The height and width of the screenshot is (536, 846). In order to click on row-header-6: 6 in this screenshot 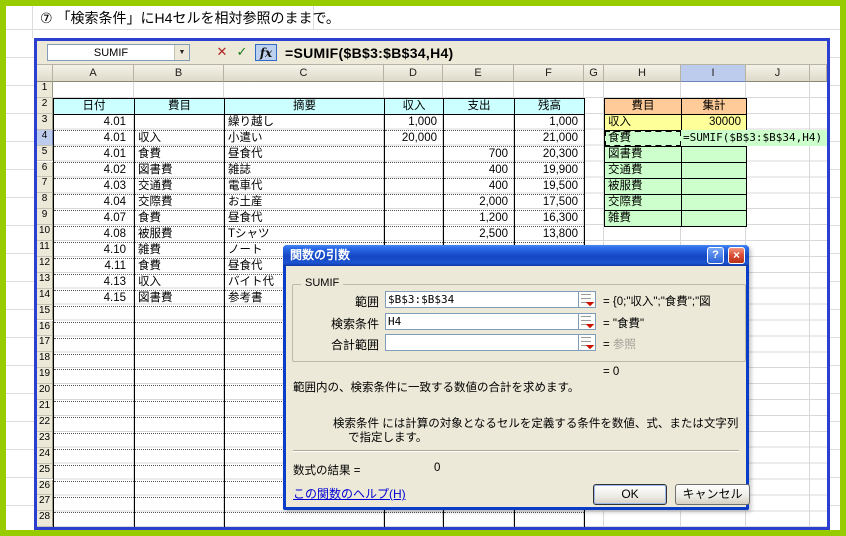, I will do `click(45, 169)`.